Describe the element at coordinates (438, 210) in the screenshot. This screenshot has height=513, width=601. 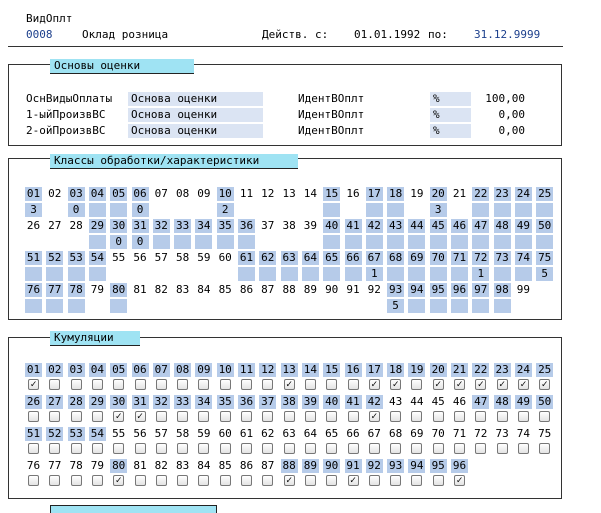
I see `processing-class-value: 3` at that location.